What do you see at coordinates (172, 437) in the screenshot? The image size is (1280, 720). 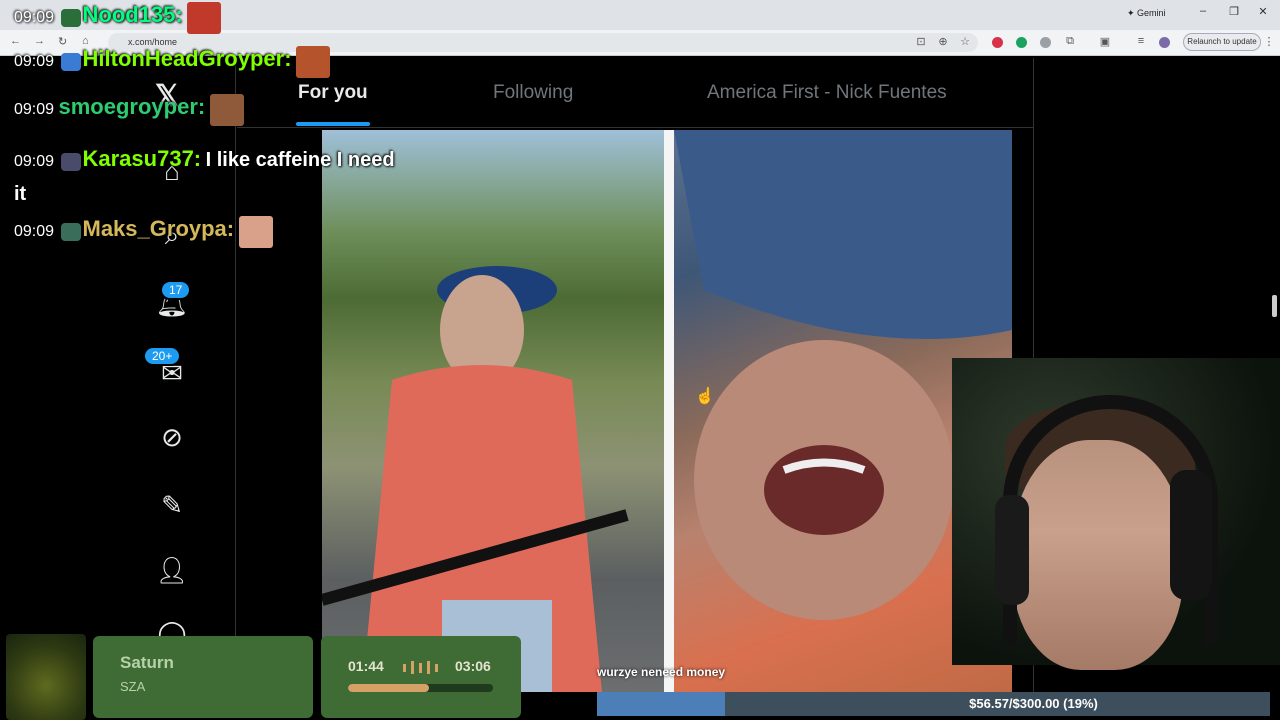 I see `grok-icon: ⊘` at bounding box center [172, 437].